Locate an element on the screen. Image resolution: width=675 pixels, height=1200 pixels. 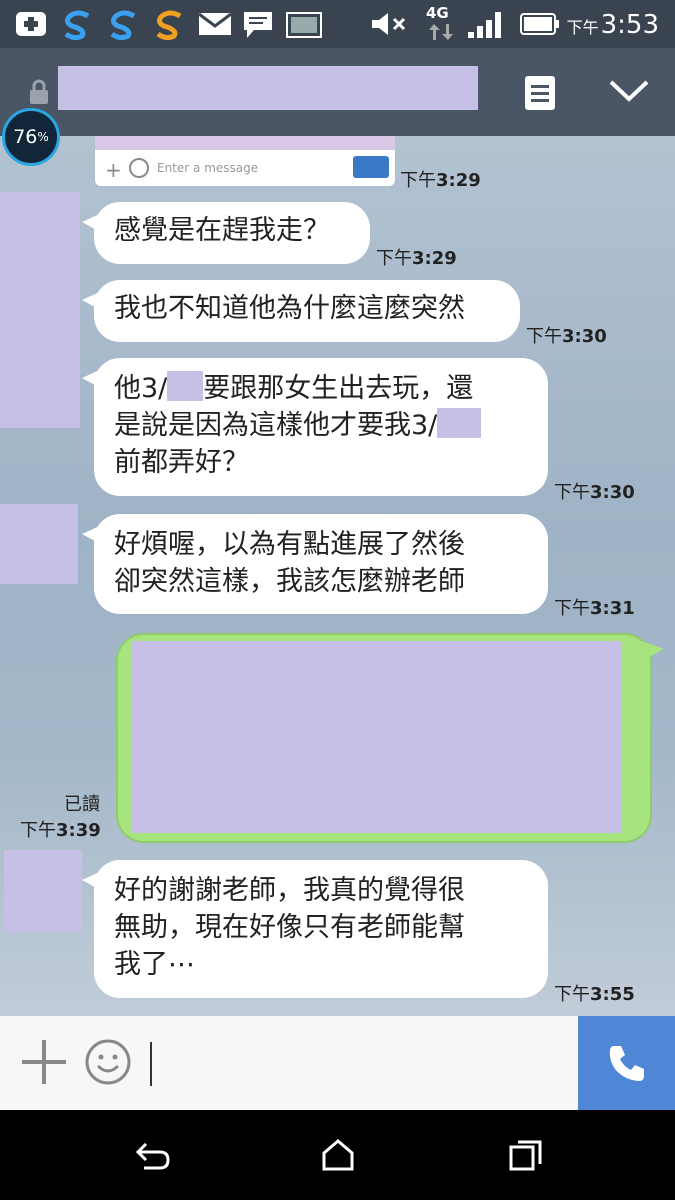
message-line: 前都弄好？ is located at coordinates (181, 462).